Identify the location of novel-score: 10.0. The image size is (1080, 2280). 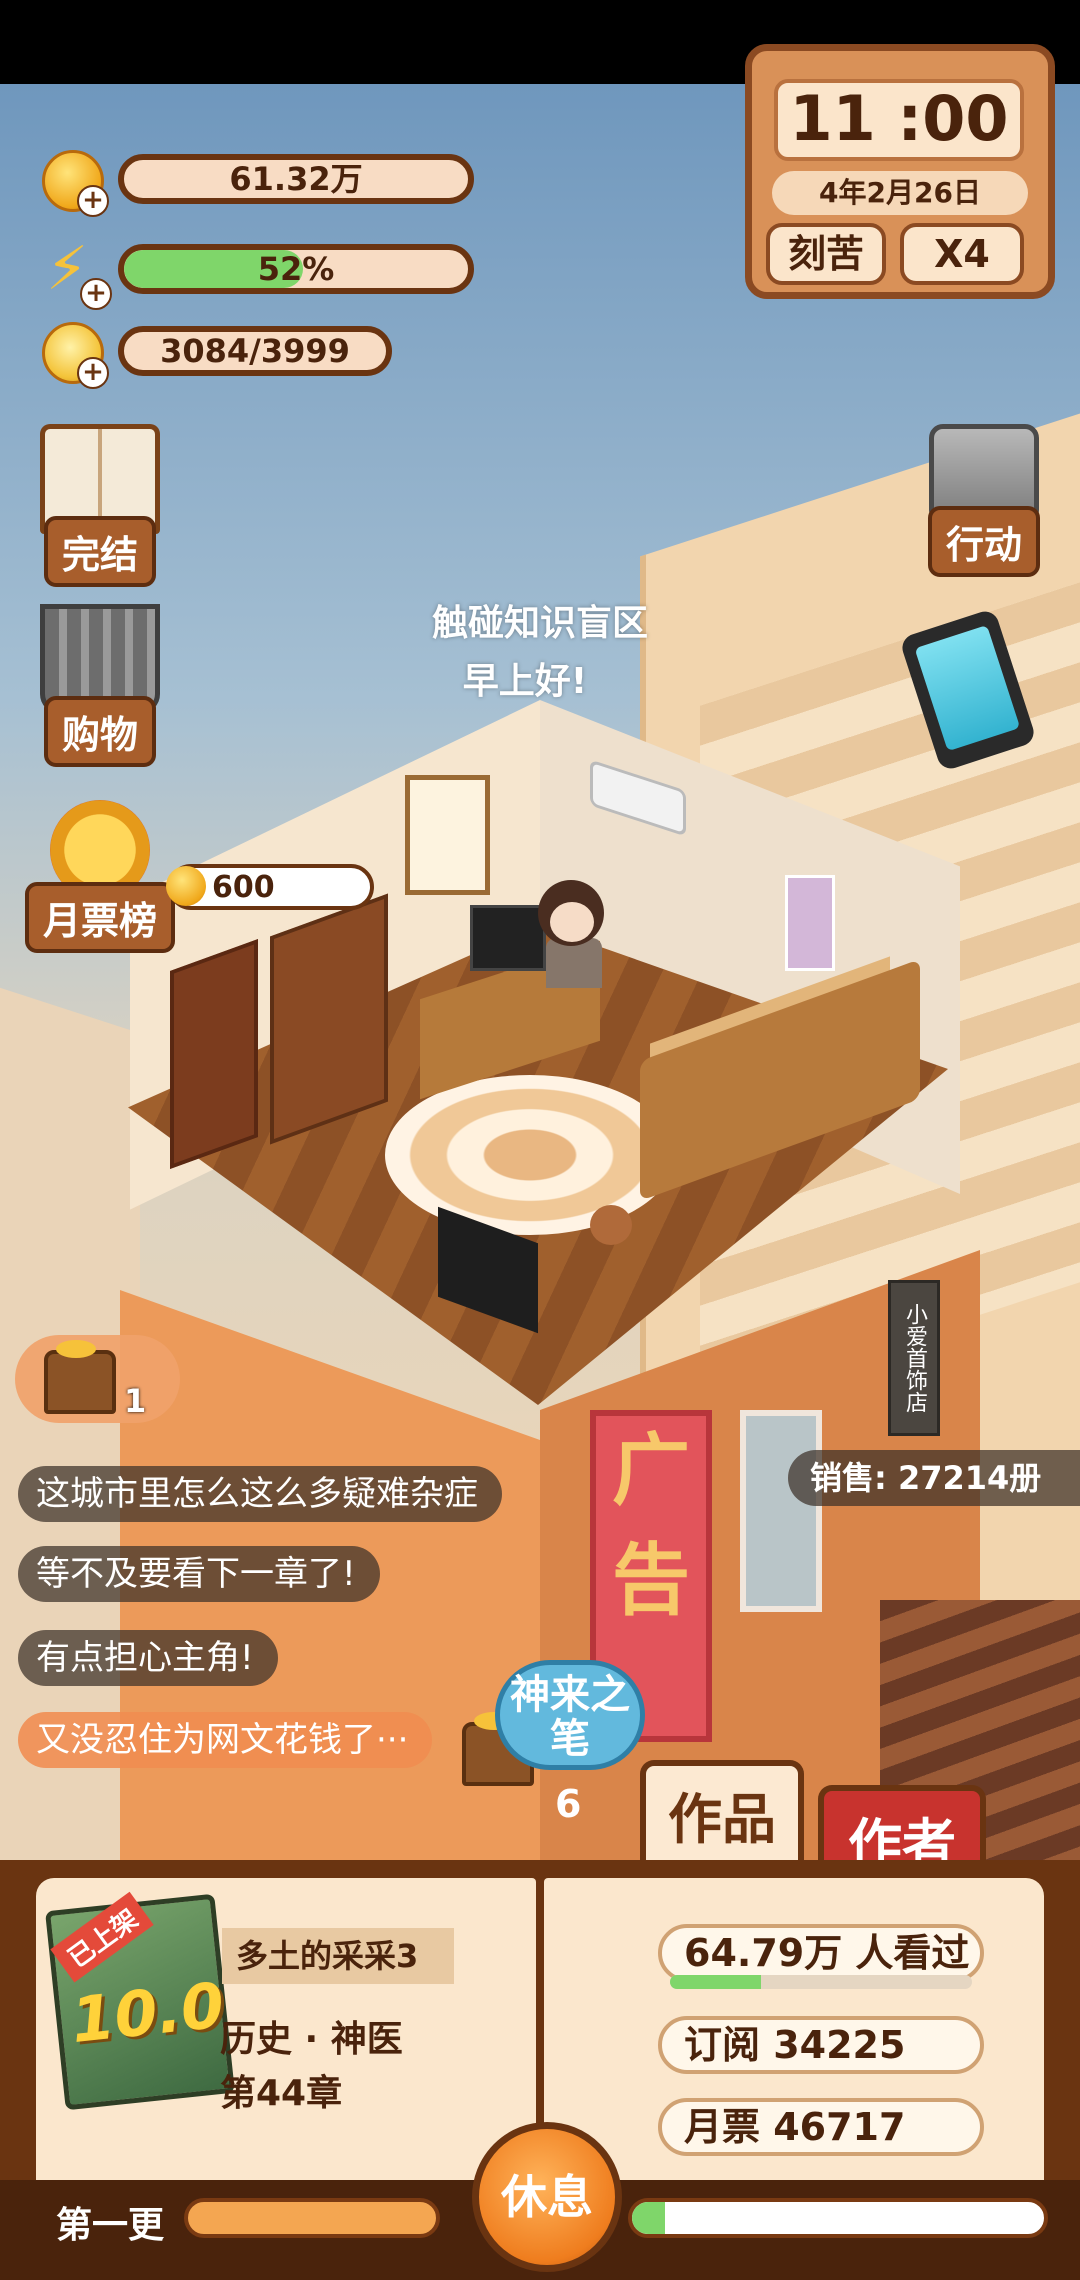
(147, 2013).